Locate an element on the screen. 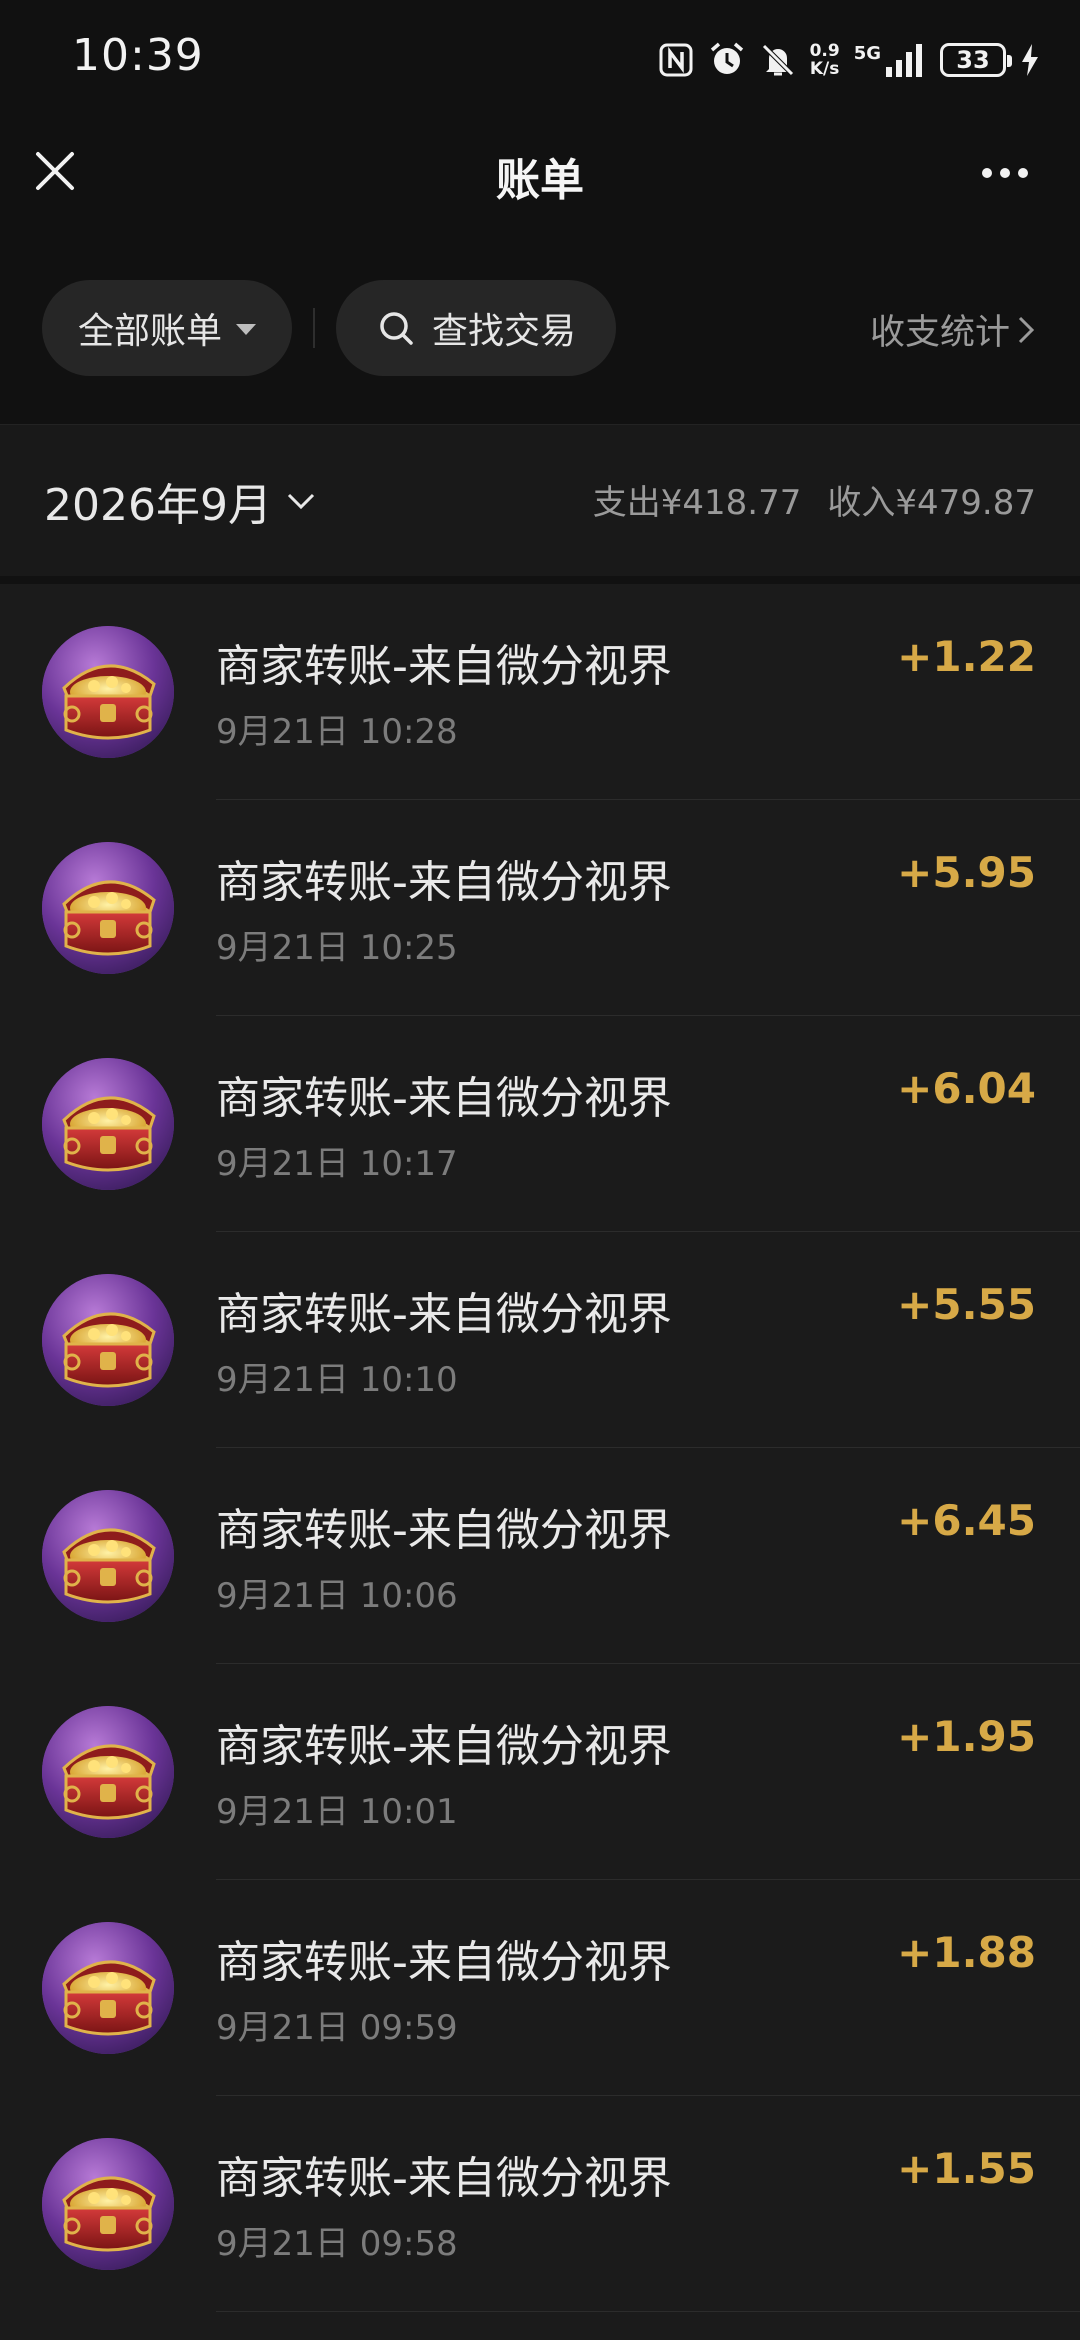  month-selector: 2026年9月 is located at coordinates (180, 501).